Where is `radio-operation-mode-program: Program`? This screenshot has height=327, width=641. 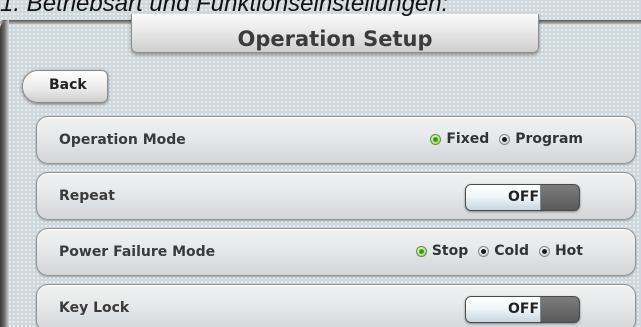
radio-operation-mode-program: Program is located at coordinates (541, 139).